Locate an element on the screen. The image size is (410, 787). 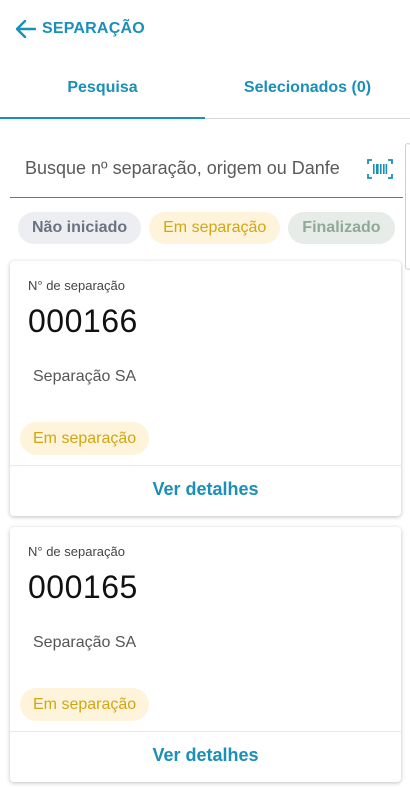
separation-number: 000165 is located at coordinates (83, 587).